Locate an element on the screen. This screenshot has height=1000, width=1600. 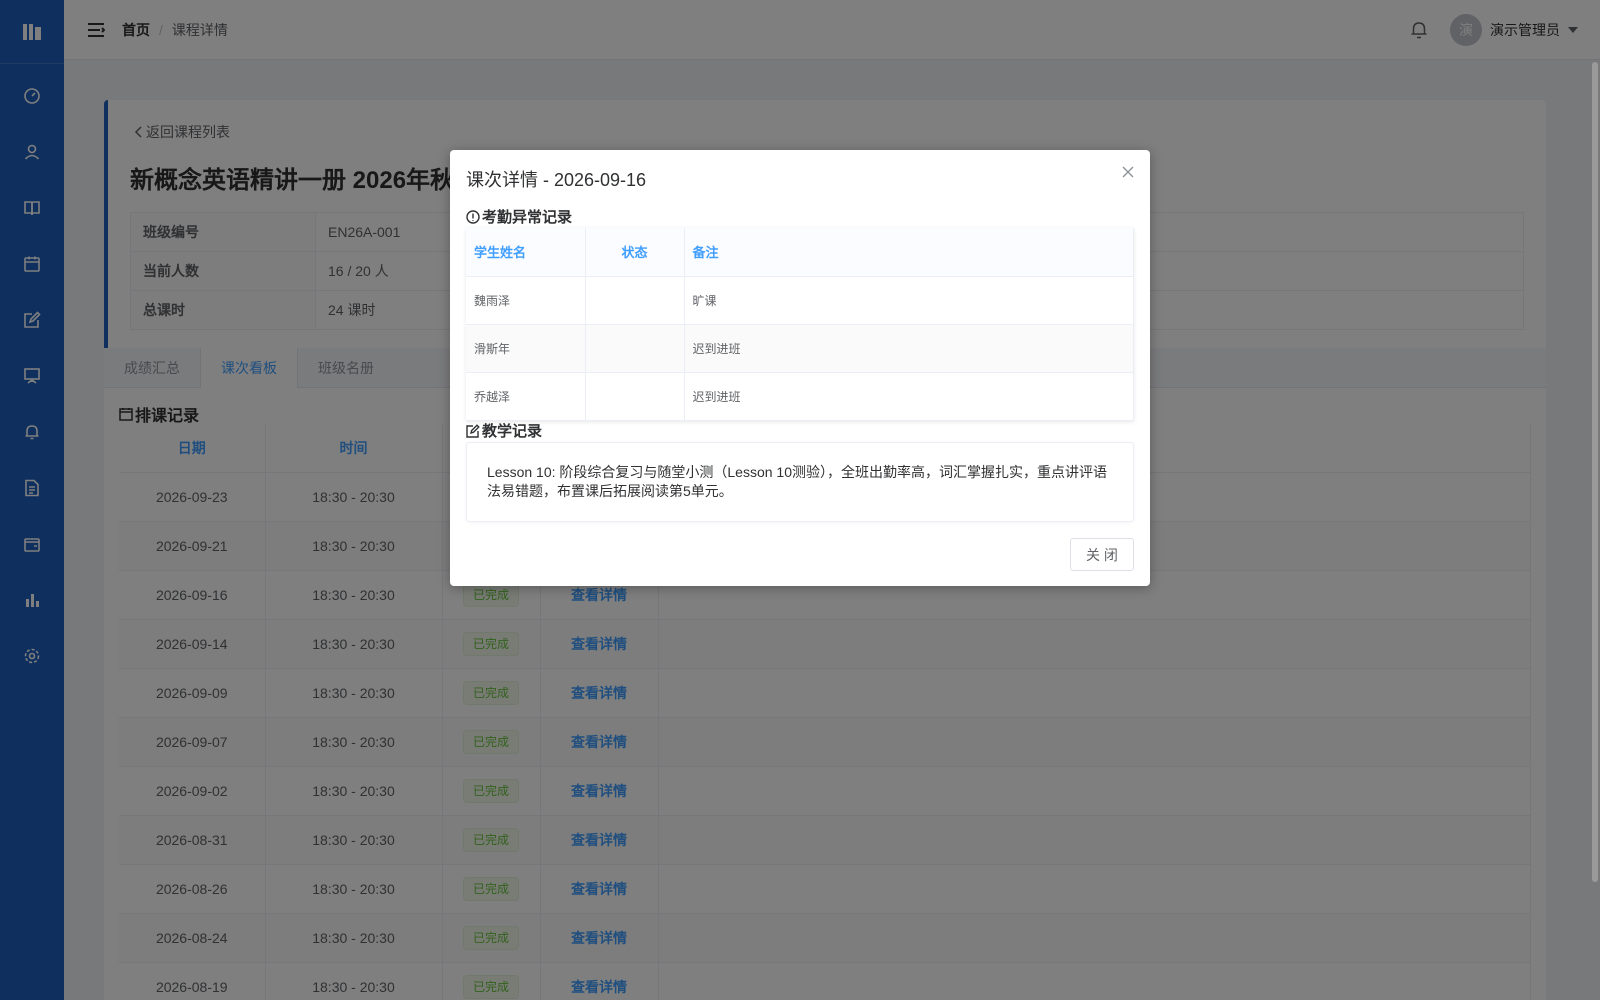
student-name: 魏雨泽 is located at coordinates (526, 300).